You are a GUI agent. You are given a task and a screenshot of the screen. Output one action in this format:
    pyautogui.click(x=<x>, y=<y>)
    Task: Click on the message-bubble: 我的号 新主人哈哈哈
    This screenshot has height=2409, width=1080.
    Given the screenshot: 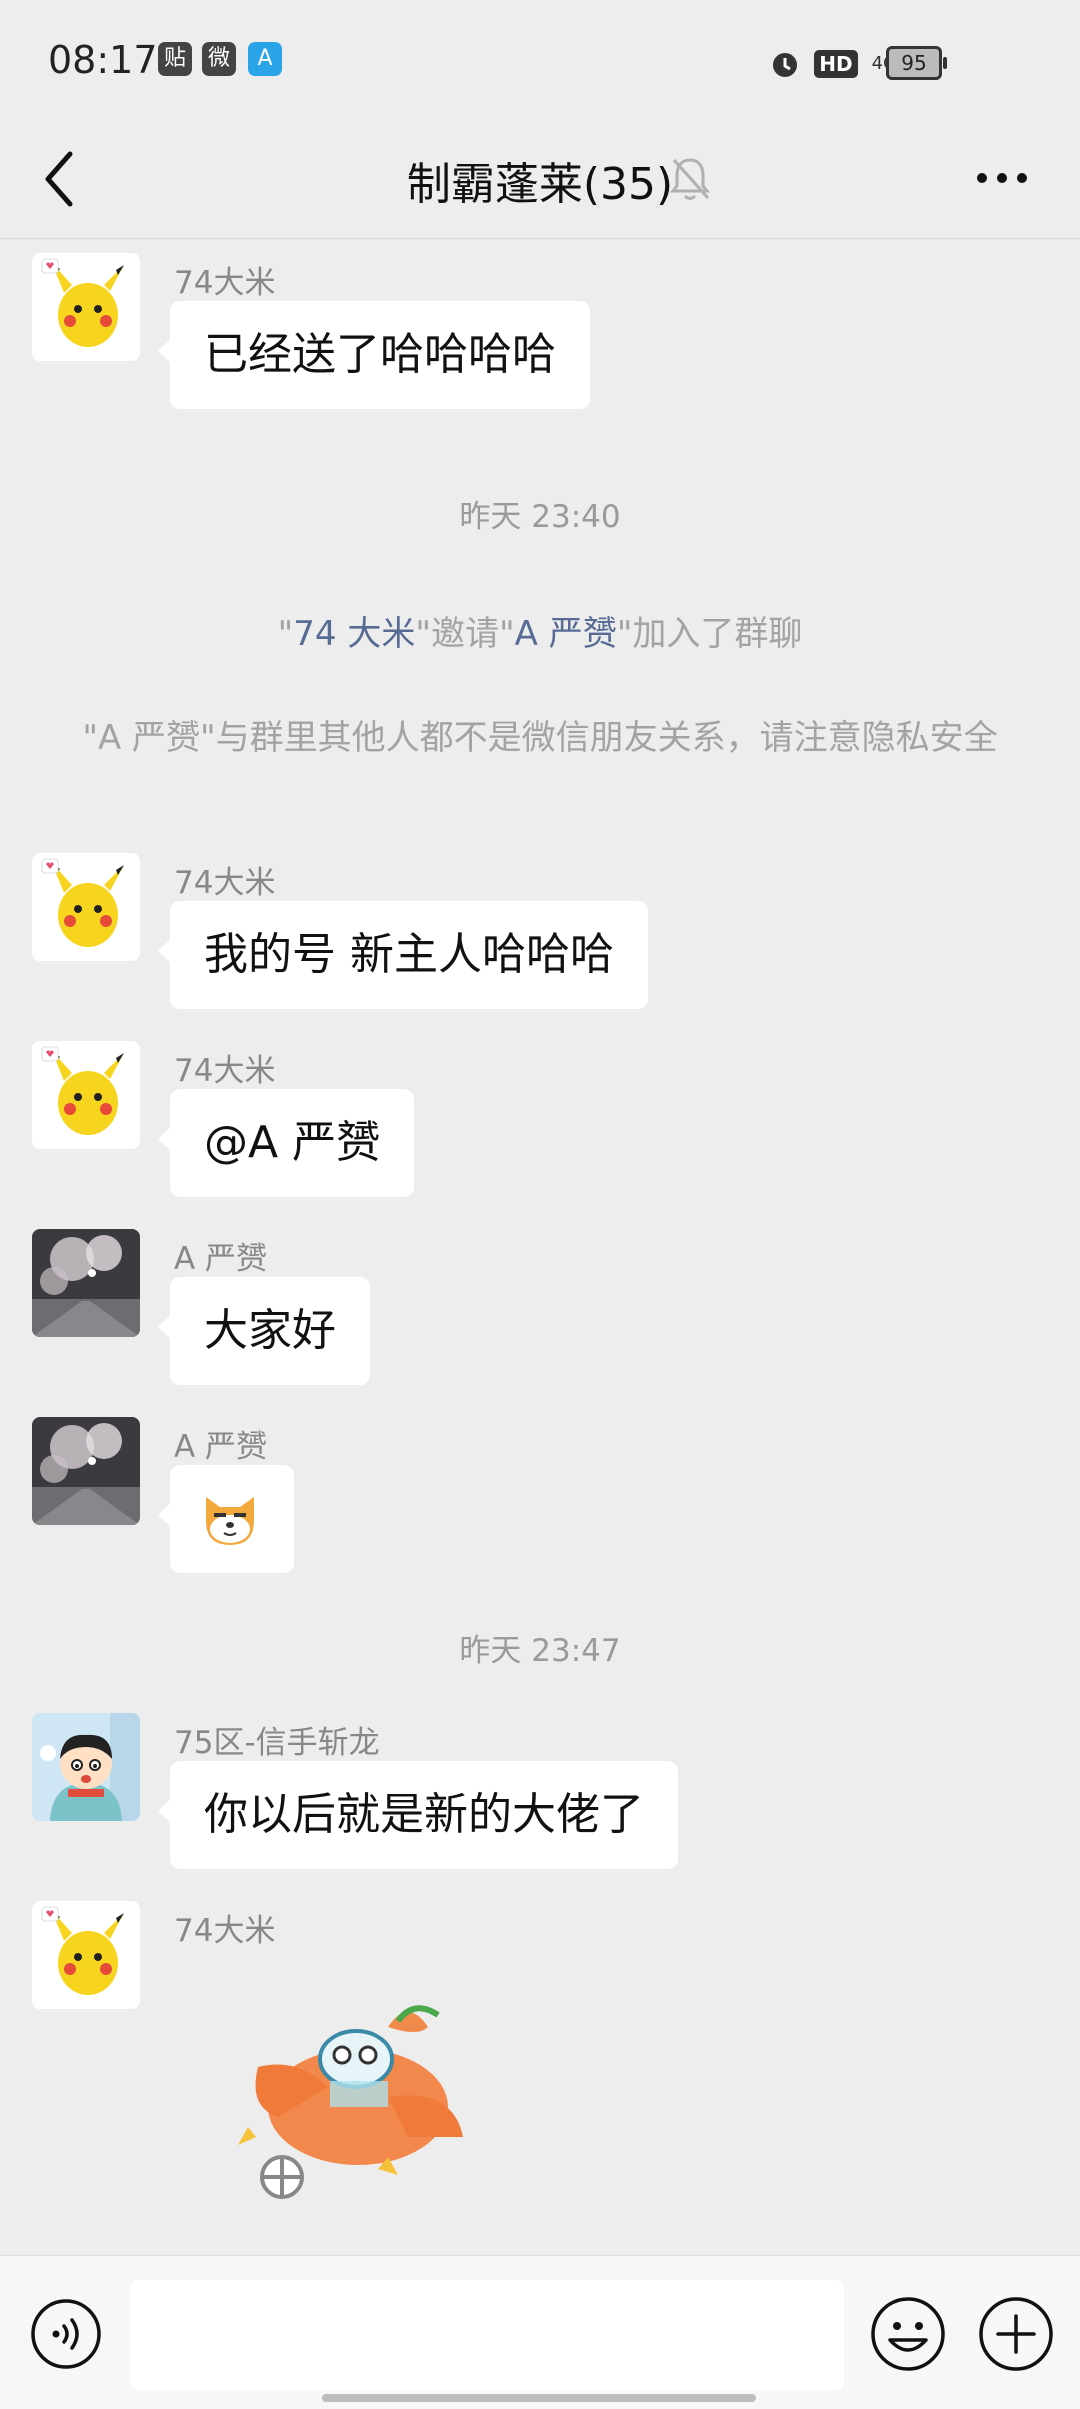 What is the action you would take?
    pyautogui.click(x=403, y=955)
    